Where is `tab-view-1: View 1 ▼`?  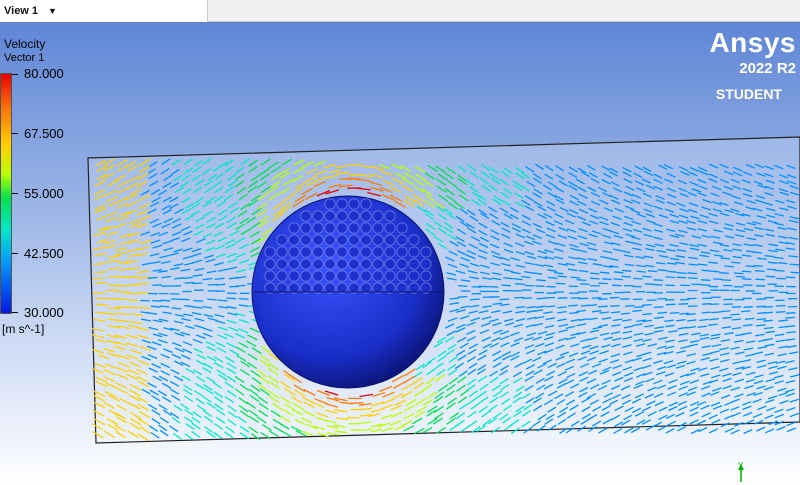
tab-view-1: View 1 ▼ is located at coordinates (104, 11).